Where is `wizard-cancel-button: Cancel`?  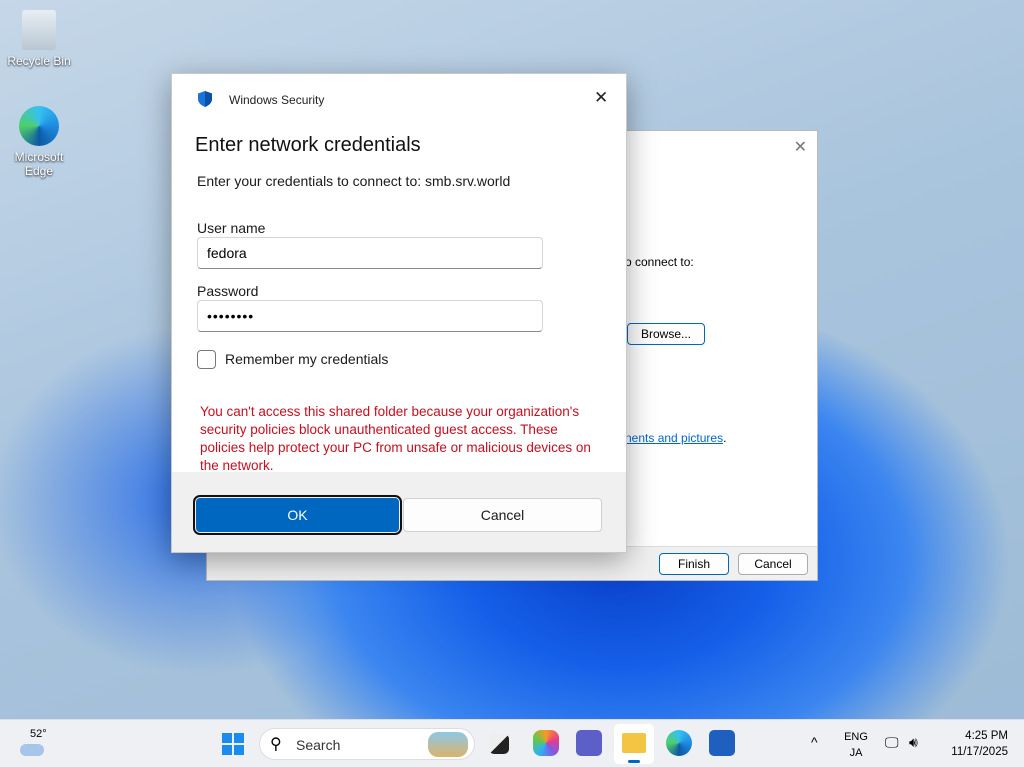
wizard-cancel-button: Cancel is located at coordinates (773, 564).